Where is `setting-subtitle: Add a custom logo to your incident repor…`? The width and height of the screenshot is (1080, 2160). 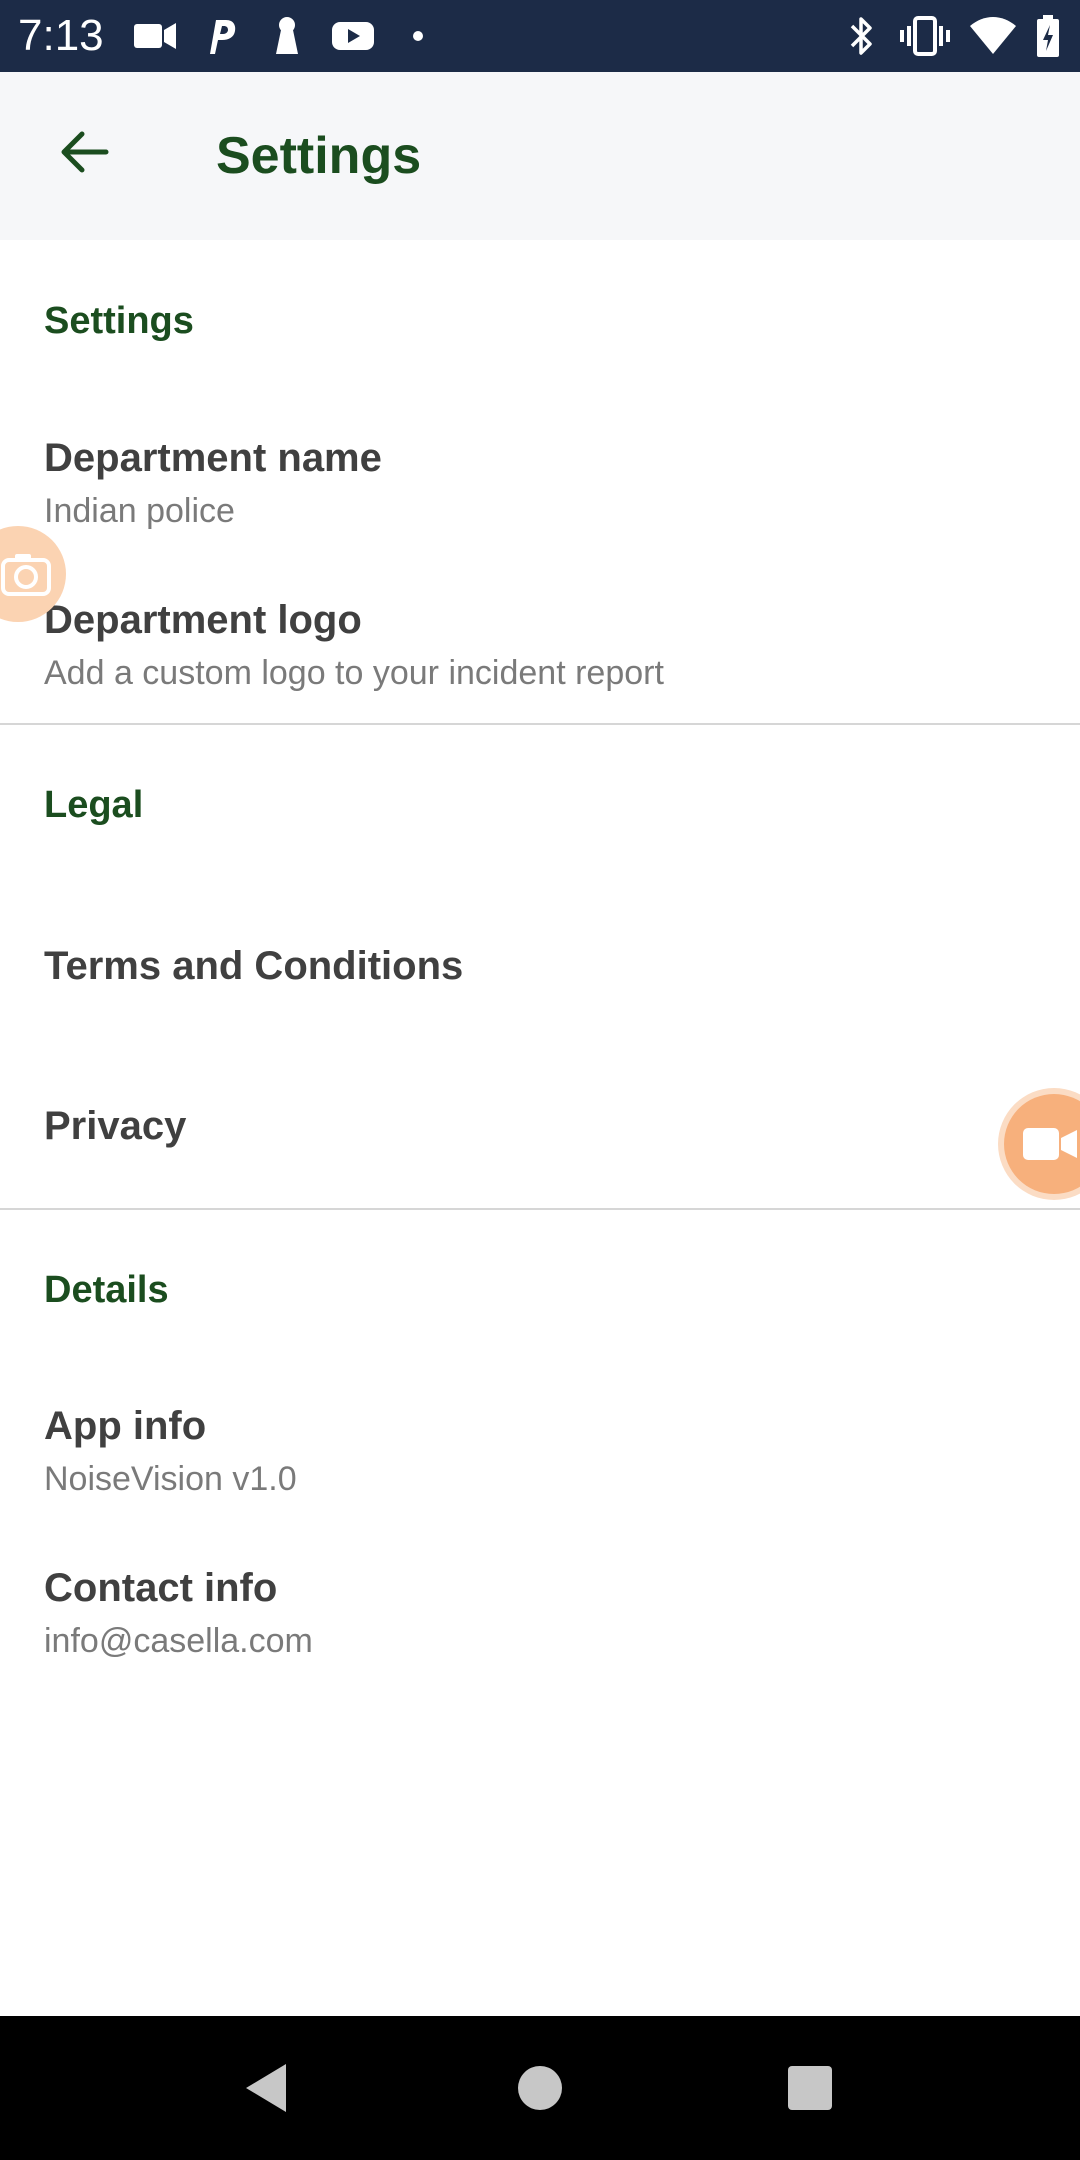
setting-subtitle: Add a custom logo to your incident repor… is located at coordinates (354, 673).